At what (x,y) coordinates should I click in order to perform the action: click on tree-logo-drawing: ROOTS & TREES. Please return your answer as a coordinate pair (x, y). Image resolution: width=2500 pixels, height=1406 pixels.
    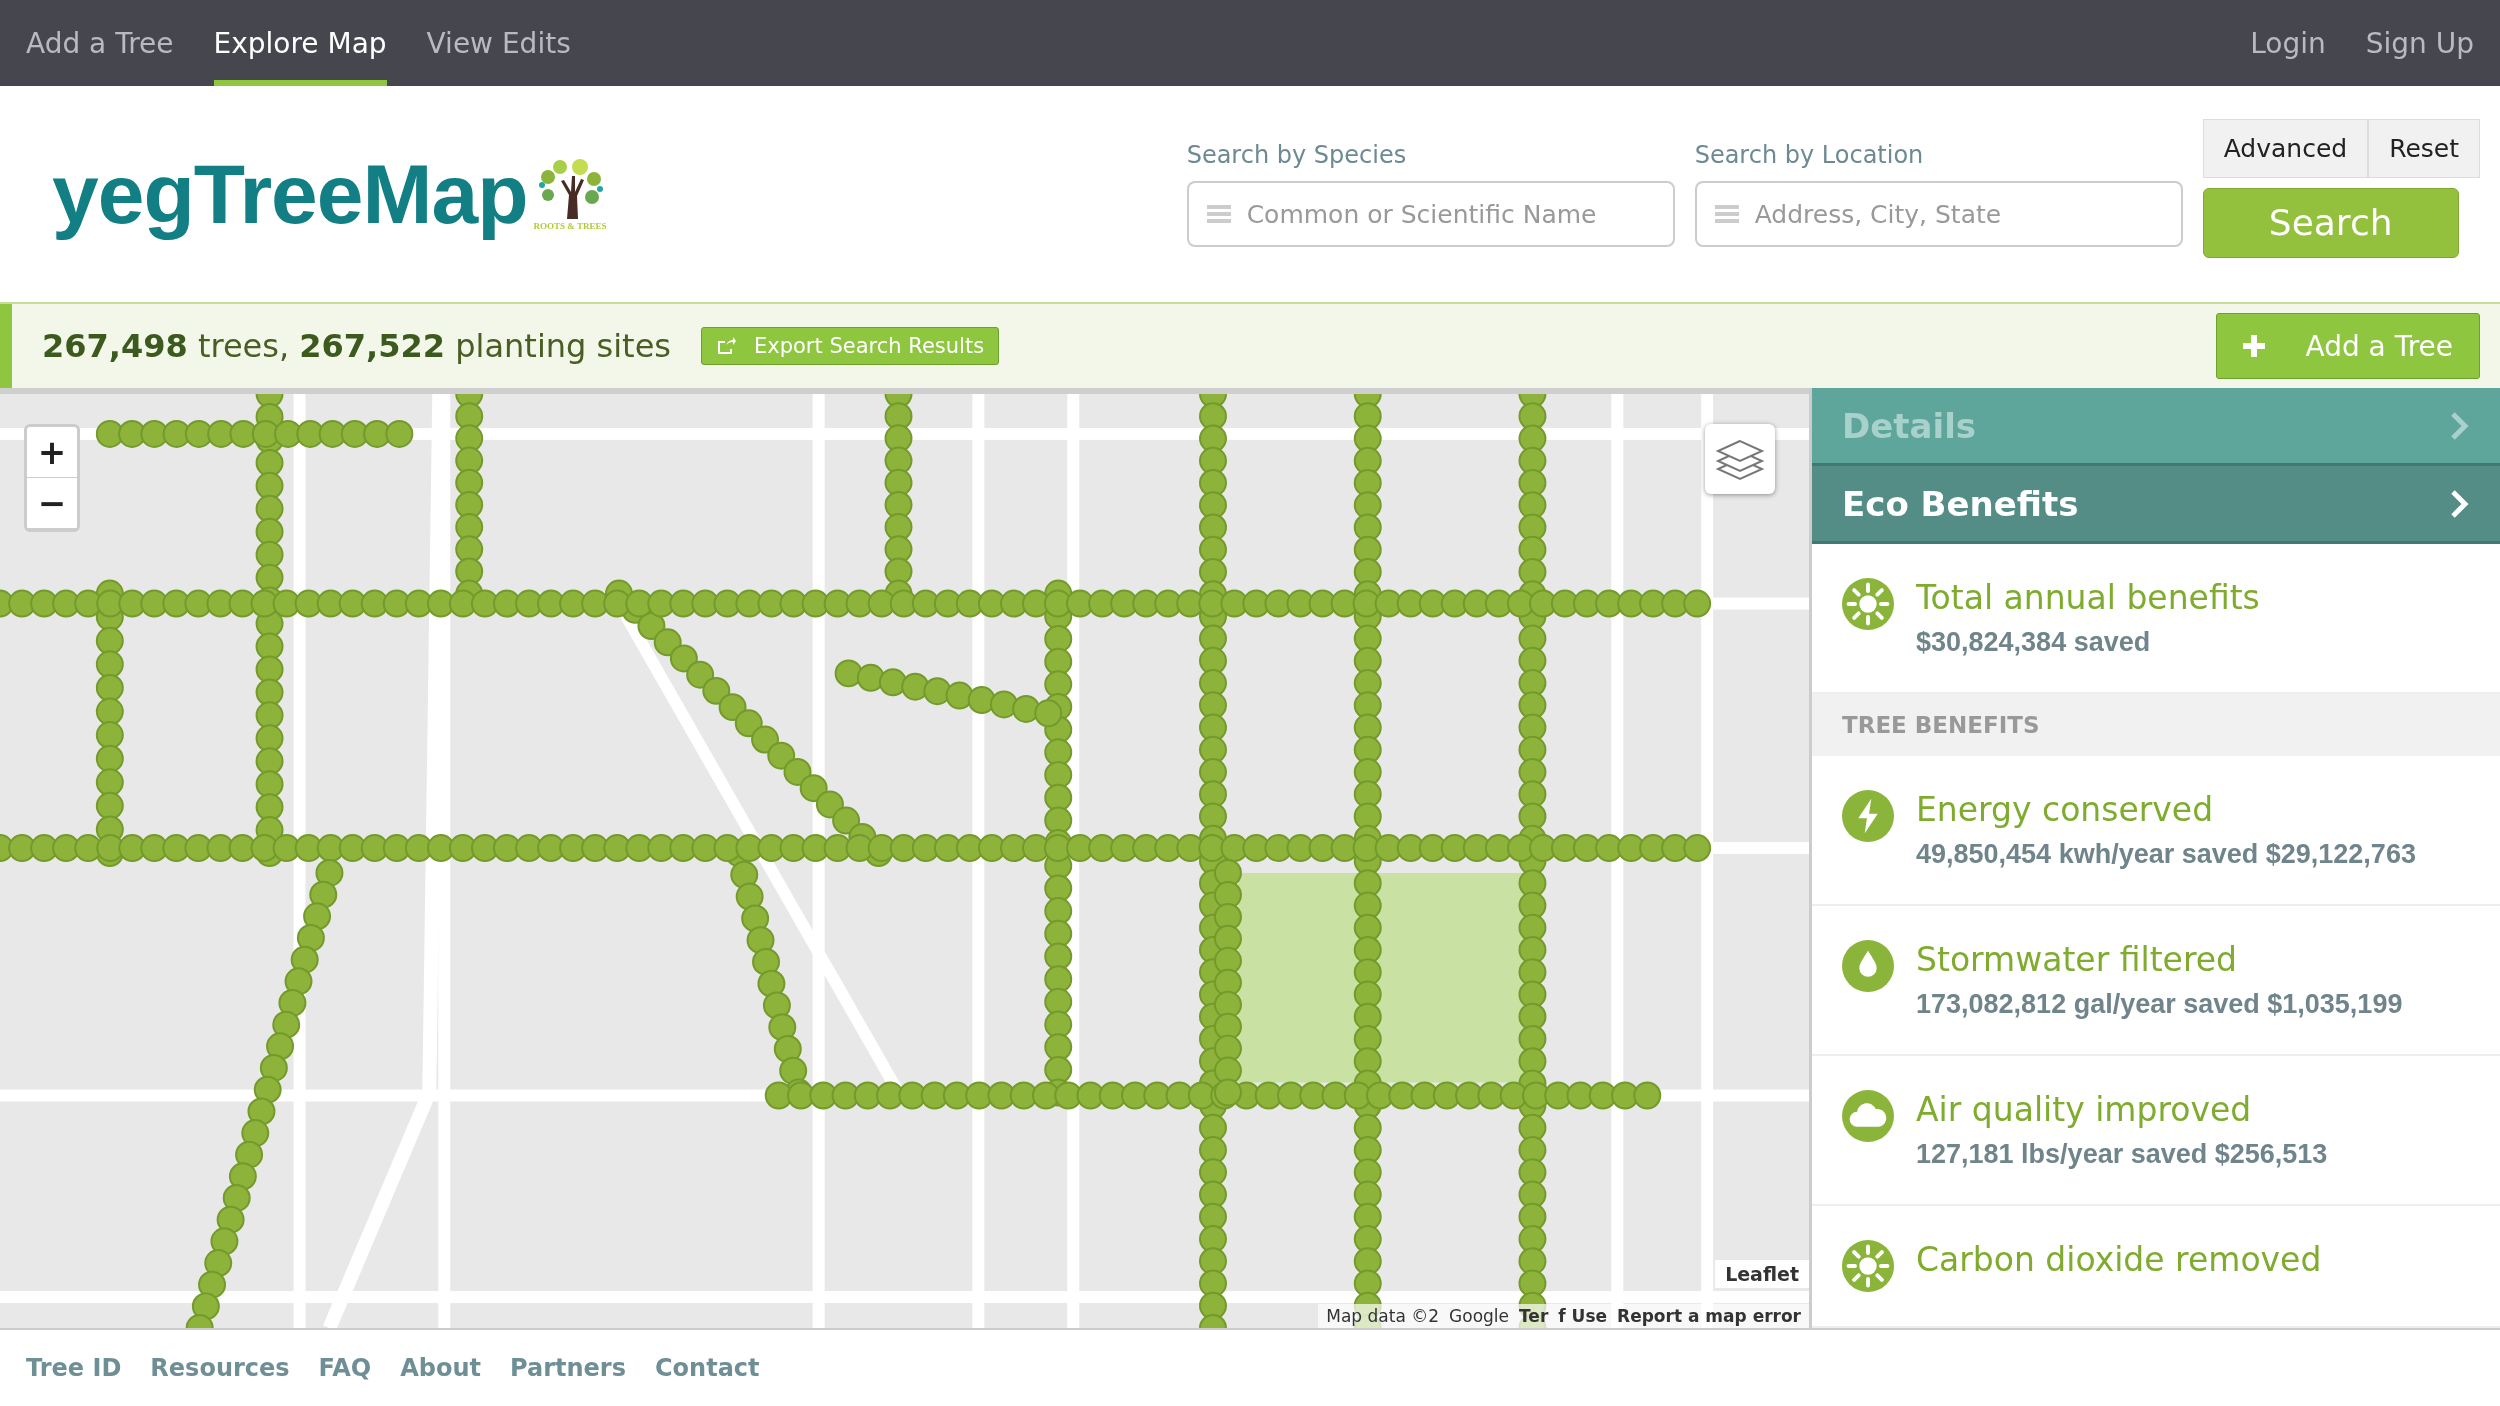
    Looking at the image, I should click on (570, 194).